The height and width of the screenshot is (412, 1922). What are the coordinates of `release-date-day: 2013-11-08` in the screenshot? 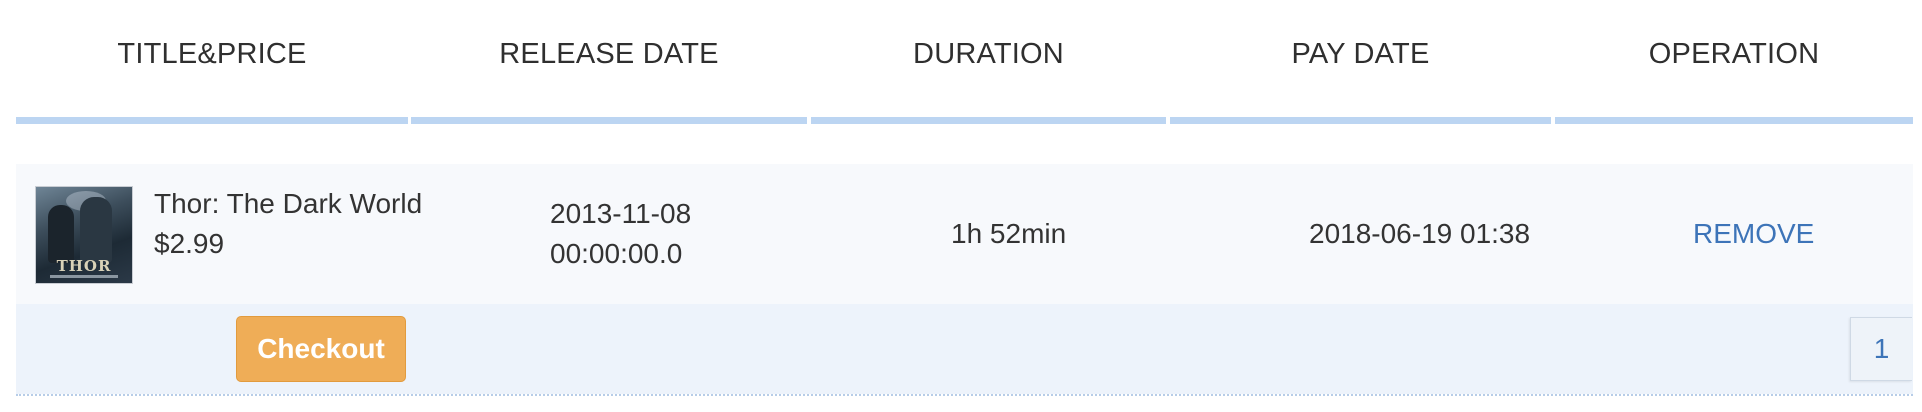 It's located at (621, 213).